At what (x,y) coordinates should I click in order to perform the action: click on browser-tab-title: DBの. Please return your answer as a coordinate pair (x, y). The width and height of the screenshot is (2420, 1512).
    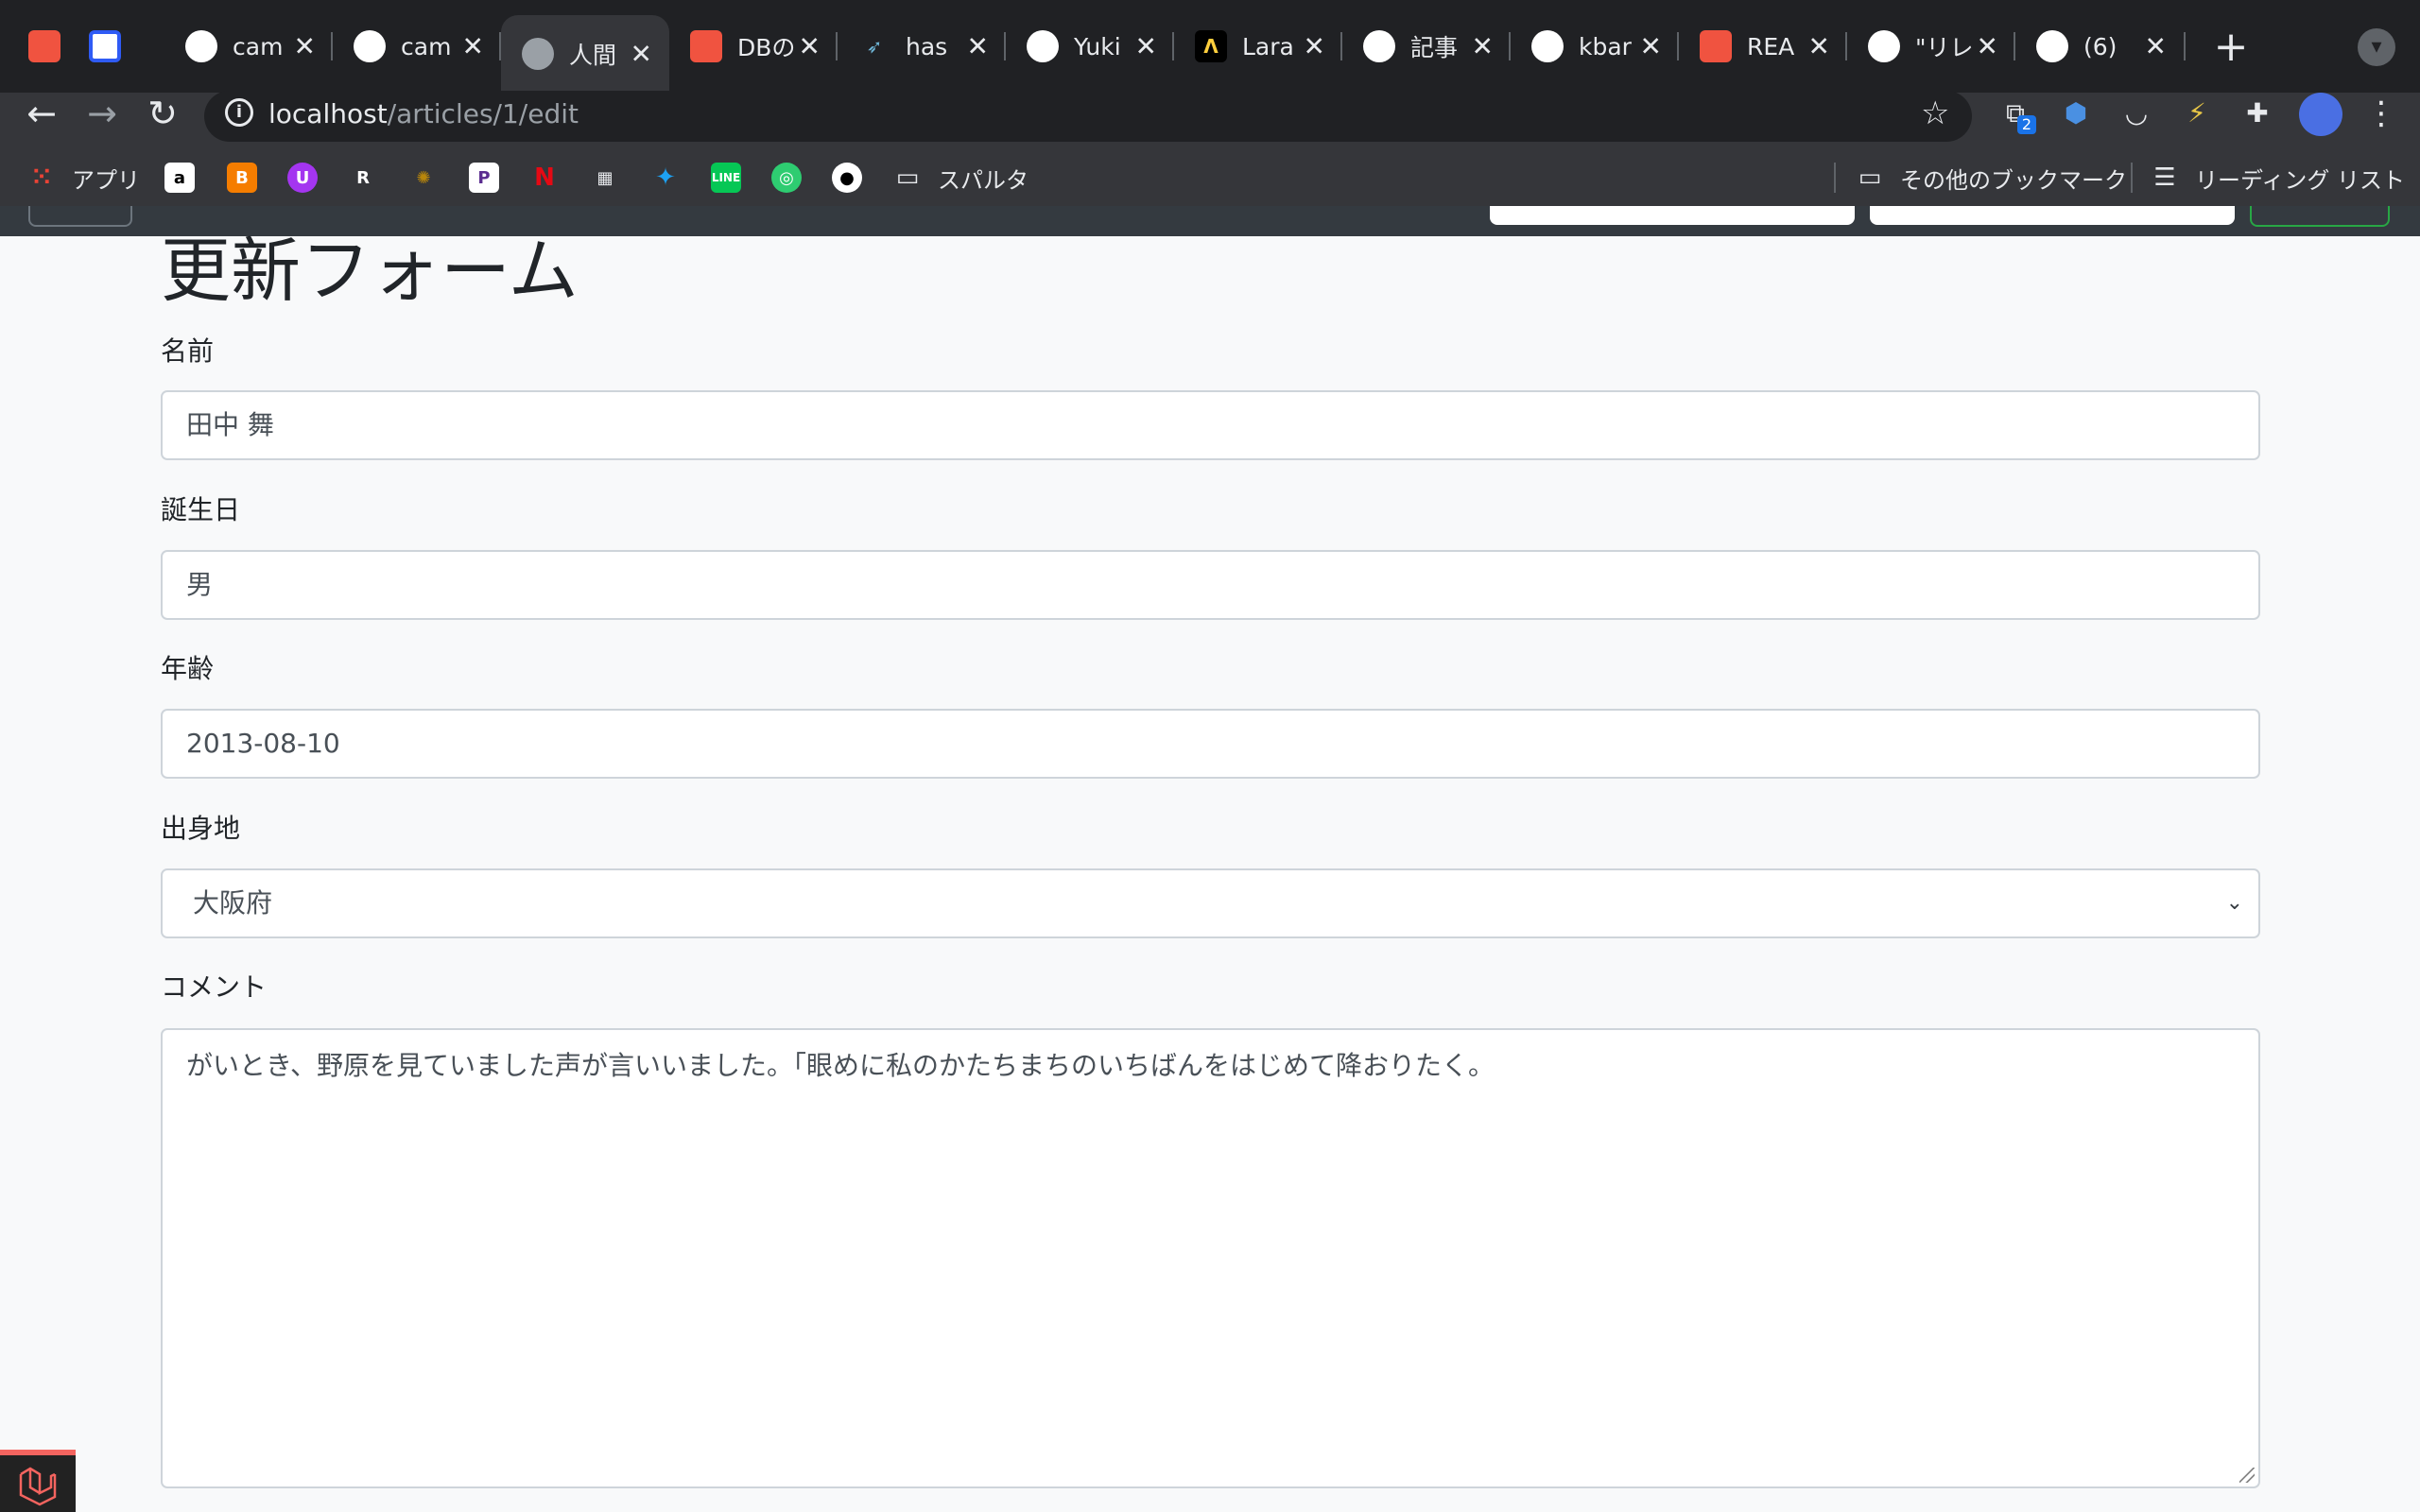
    Looking at the image, I should click on (767, 47).